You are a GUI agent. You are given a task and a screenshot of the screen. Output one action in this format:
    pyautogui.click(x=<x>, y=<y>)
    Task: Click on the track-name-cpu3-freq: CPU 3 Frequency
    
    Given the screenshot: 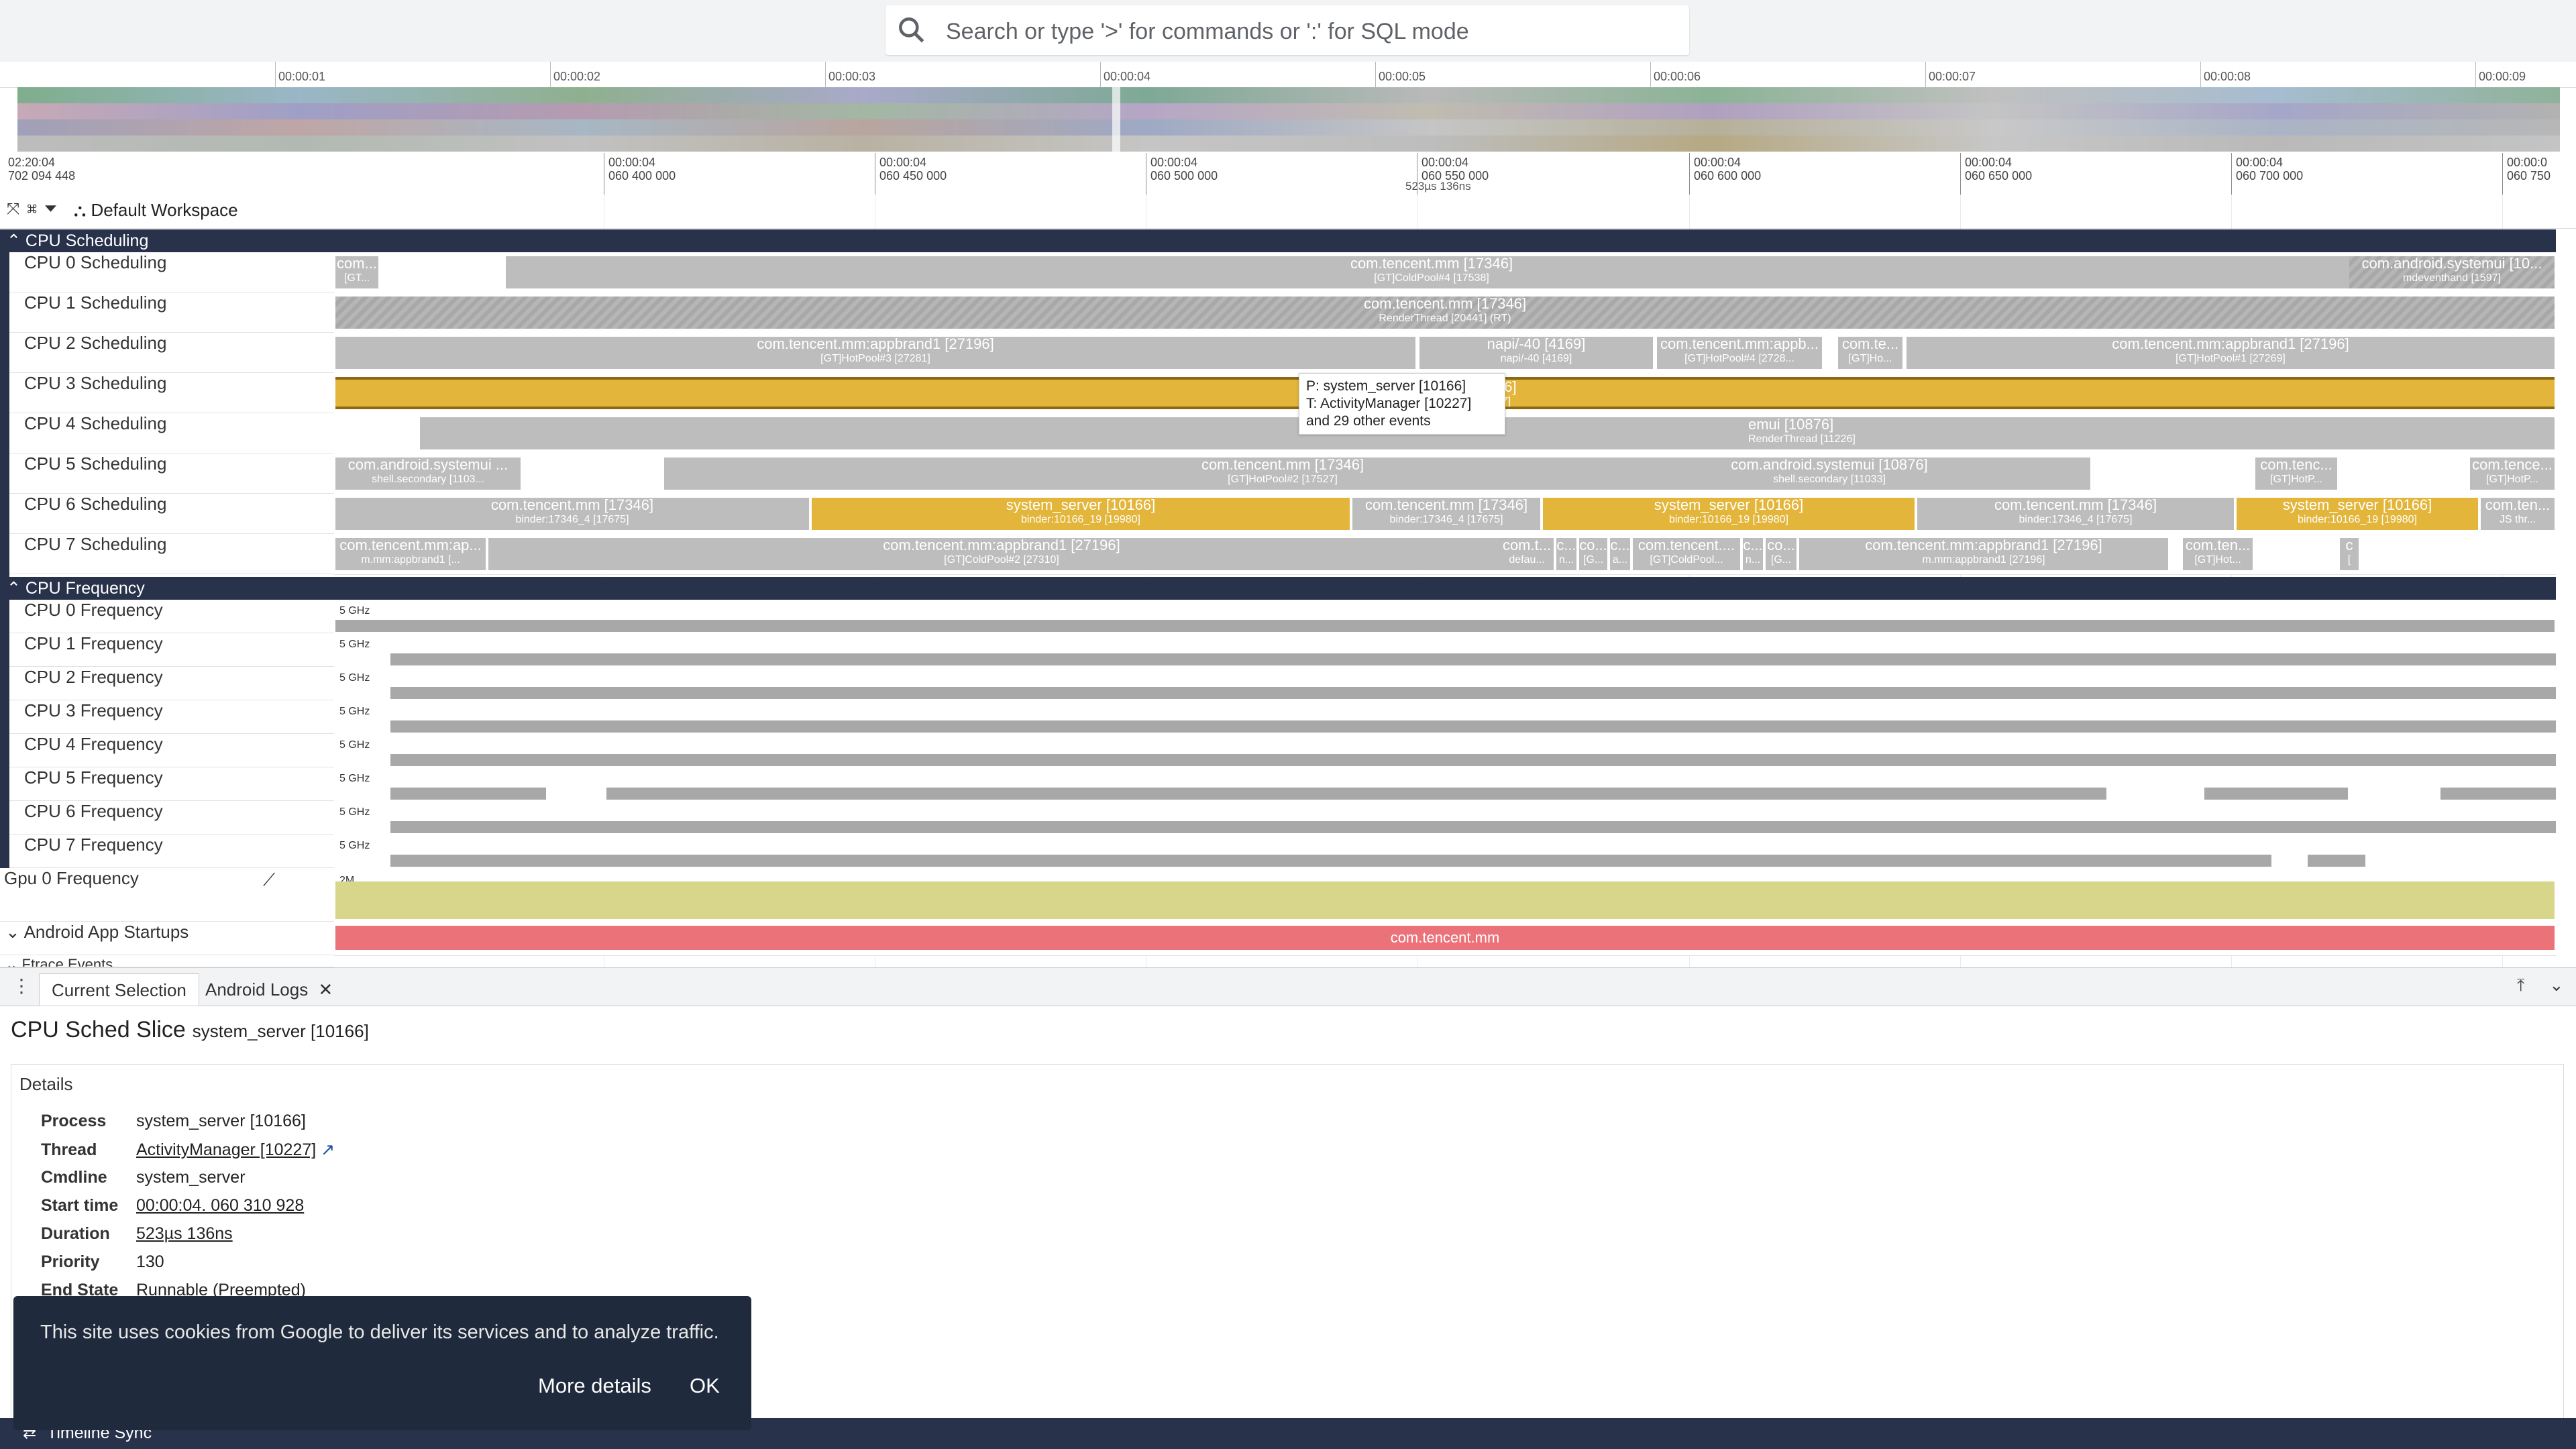 What is the action you would take?
    pyautogui.click(x=176, y=717)
    